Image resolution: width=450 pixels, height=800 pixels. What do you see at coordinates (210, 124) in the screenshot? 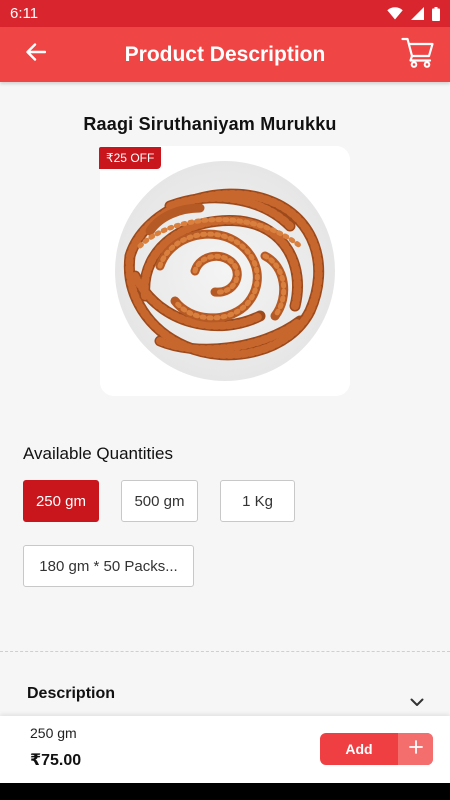
I see `product-title: Raagi Siruthaniyam Murukku` at bounding box center [210, 124].